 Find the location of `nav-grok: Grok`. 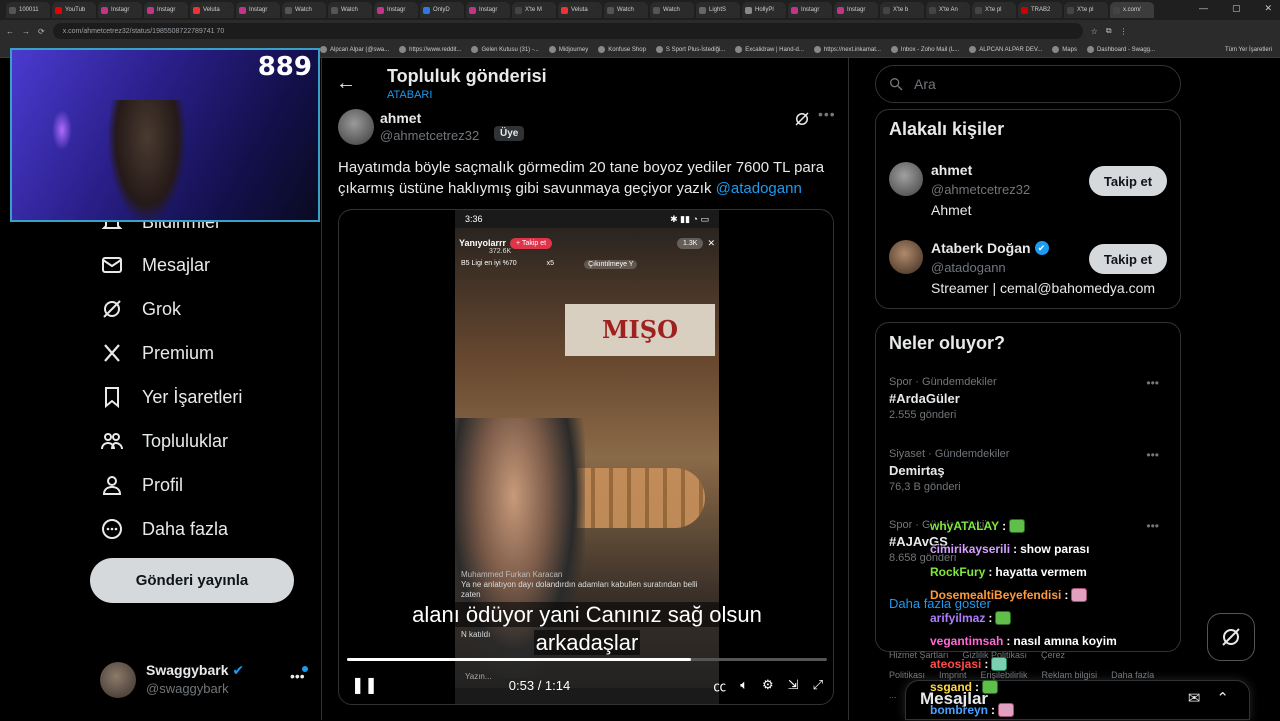

nav-grok: Grok is located at coordinates (140, 309).